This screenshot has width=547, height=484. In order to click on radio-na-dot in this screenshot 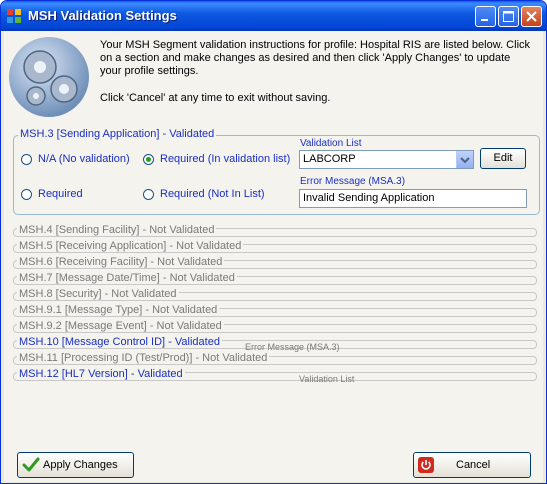, I will do `click(26, 159)`.